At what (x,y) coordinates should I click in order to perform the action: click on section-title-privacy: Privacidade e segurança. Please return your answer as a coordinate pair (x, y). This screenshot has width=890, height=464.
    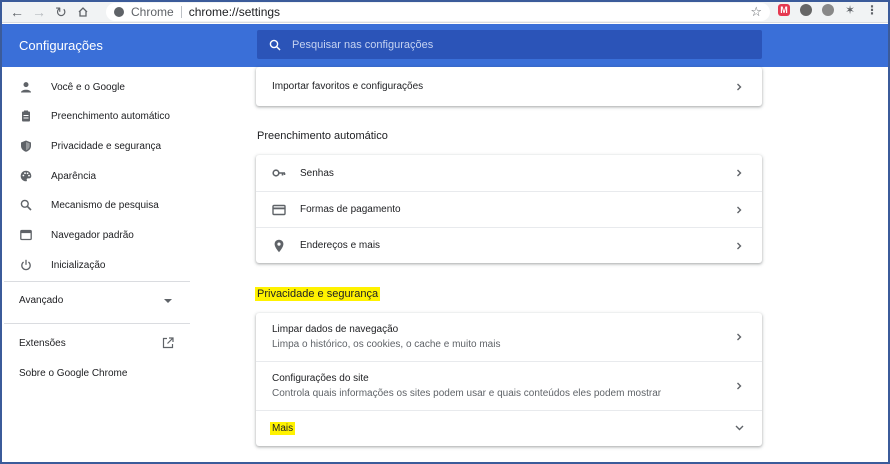
    Looking at the image, I should click on (318, 294).